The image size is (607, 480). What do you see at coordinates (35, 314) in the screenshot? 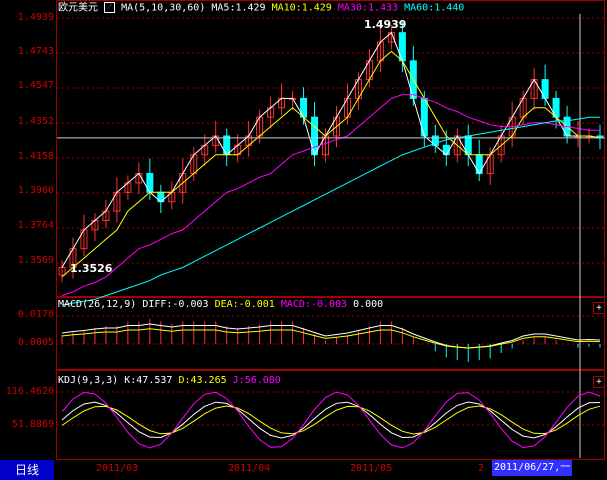
I see `macd-tick: 0.0178` at bounding box center [35, 314].